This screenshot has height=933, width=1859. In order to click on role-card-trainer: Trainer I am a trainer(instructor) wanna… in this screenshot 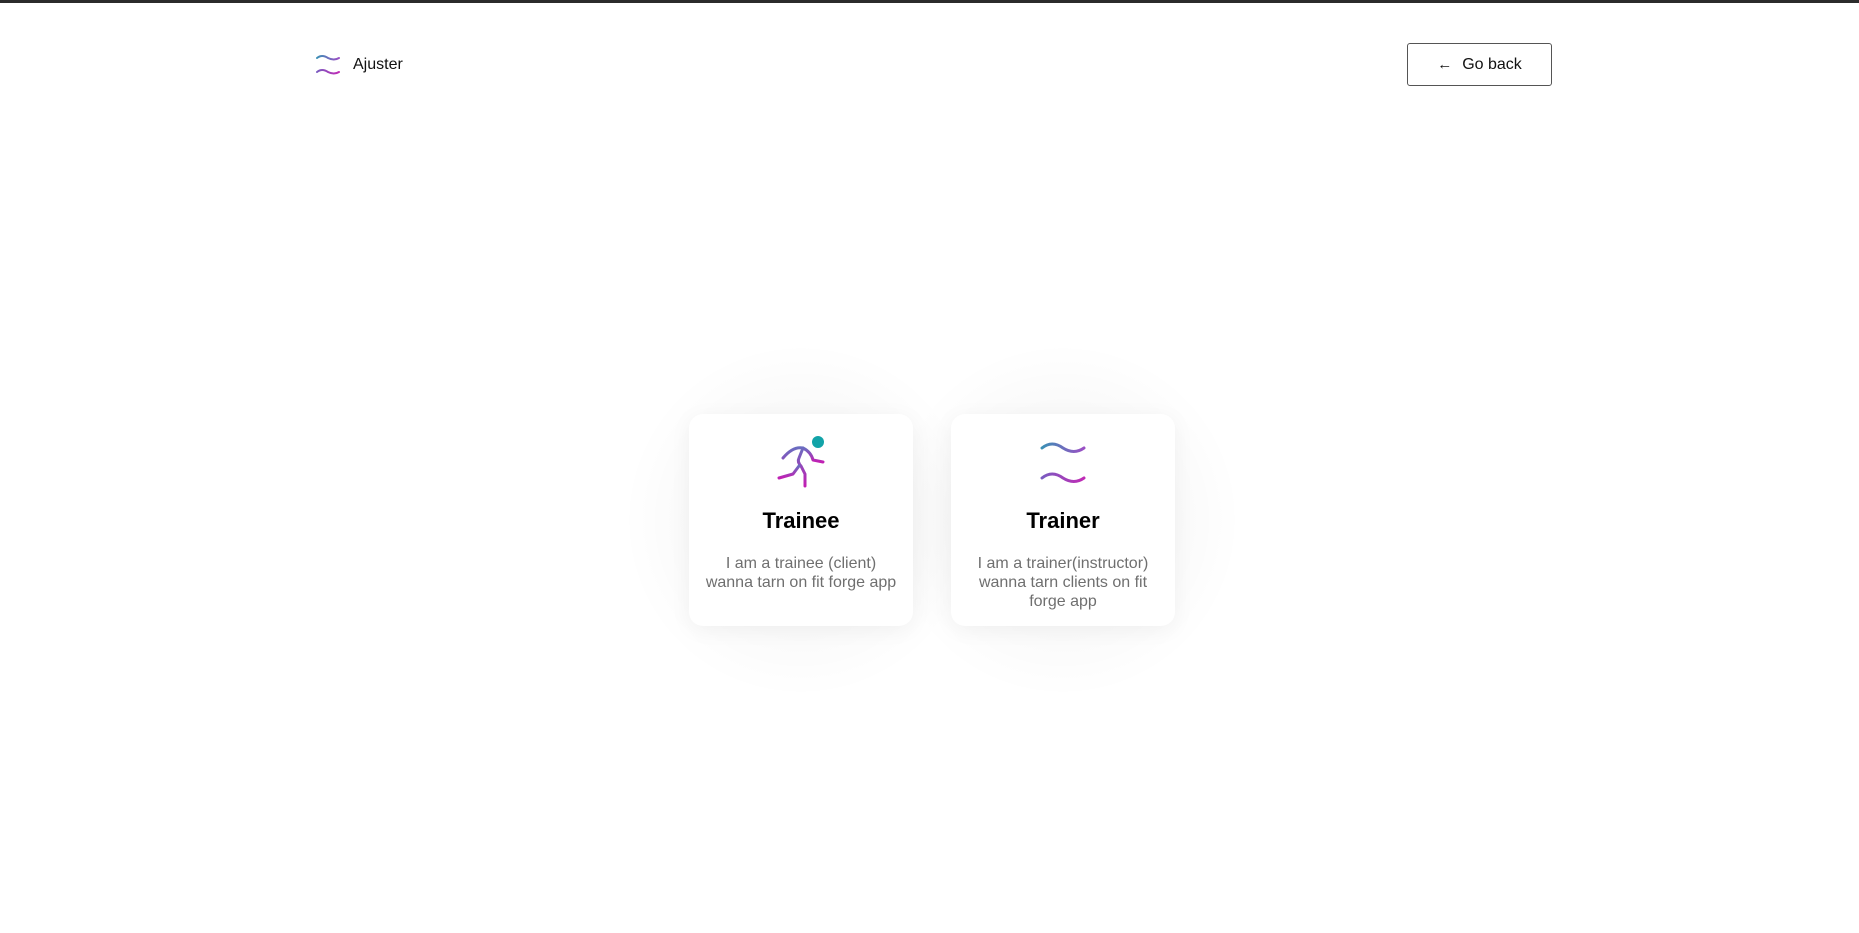, I will do `click(1063, 520)`.